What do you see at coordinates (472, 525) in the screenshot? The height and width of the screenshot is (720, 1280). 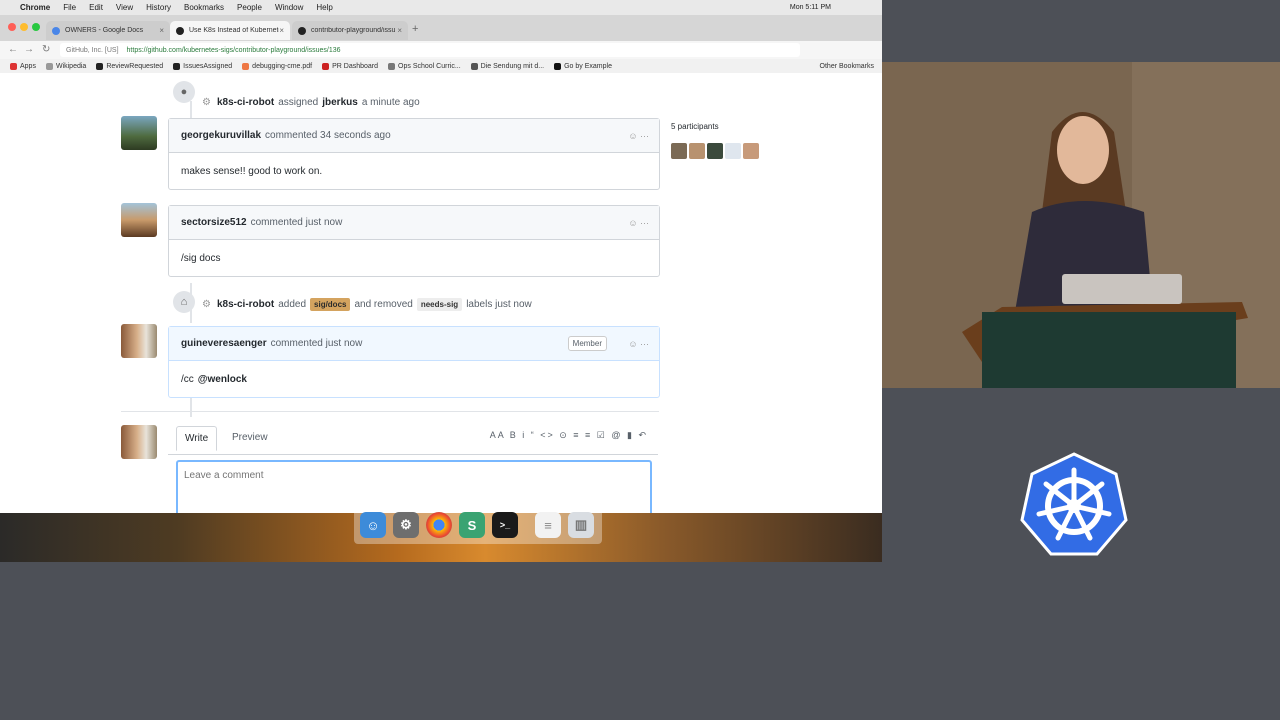 I see `slack-icon: S` at bounding box center [472, 525].